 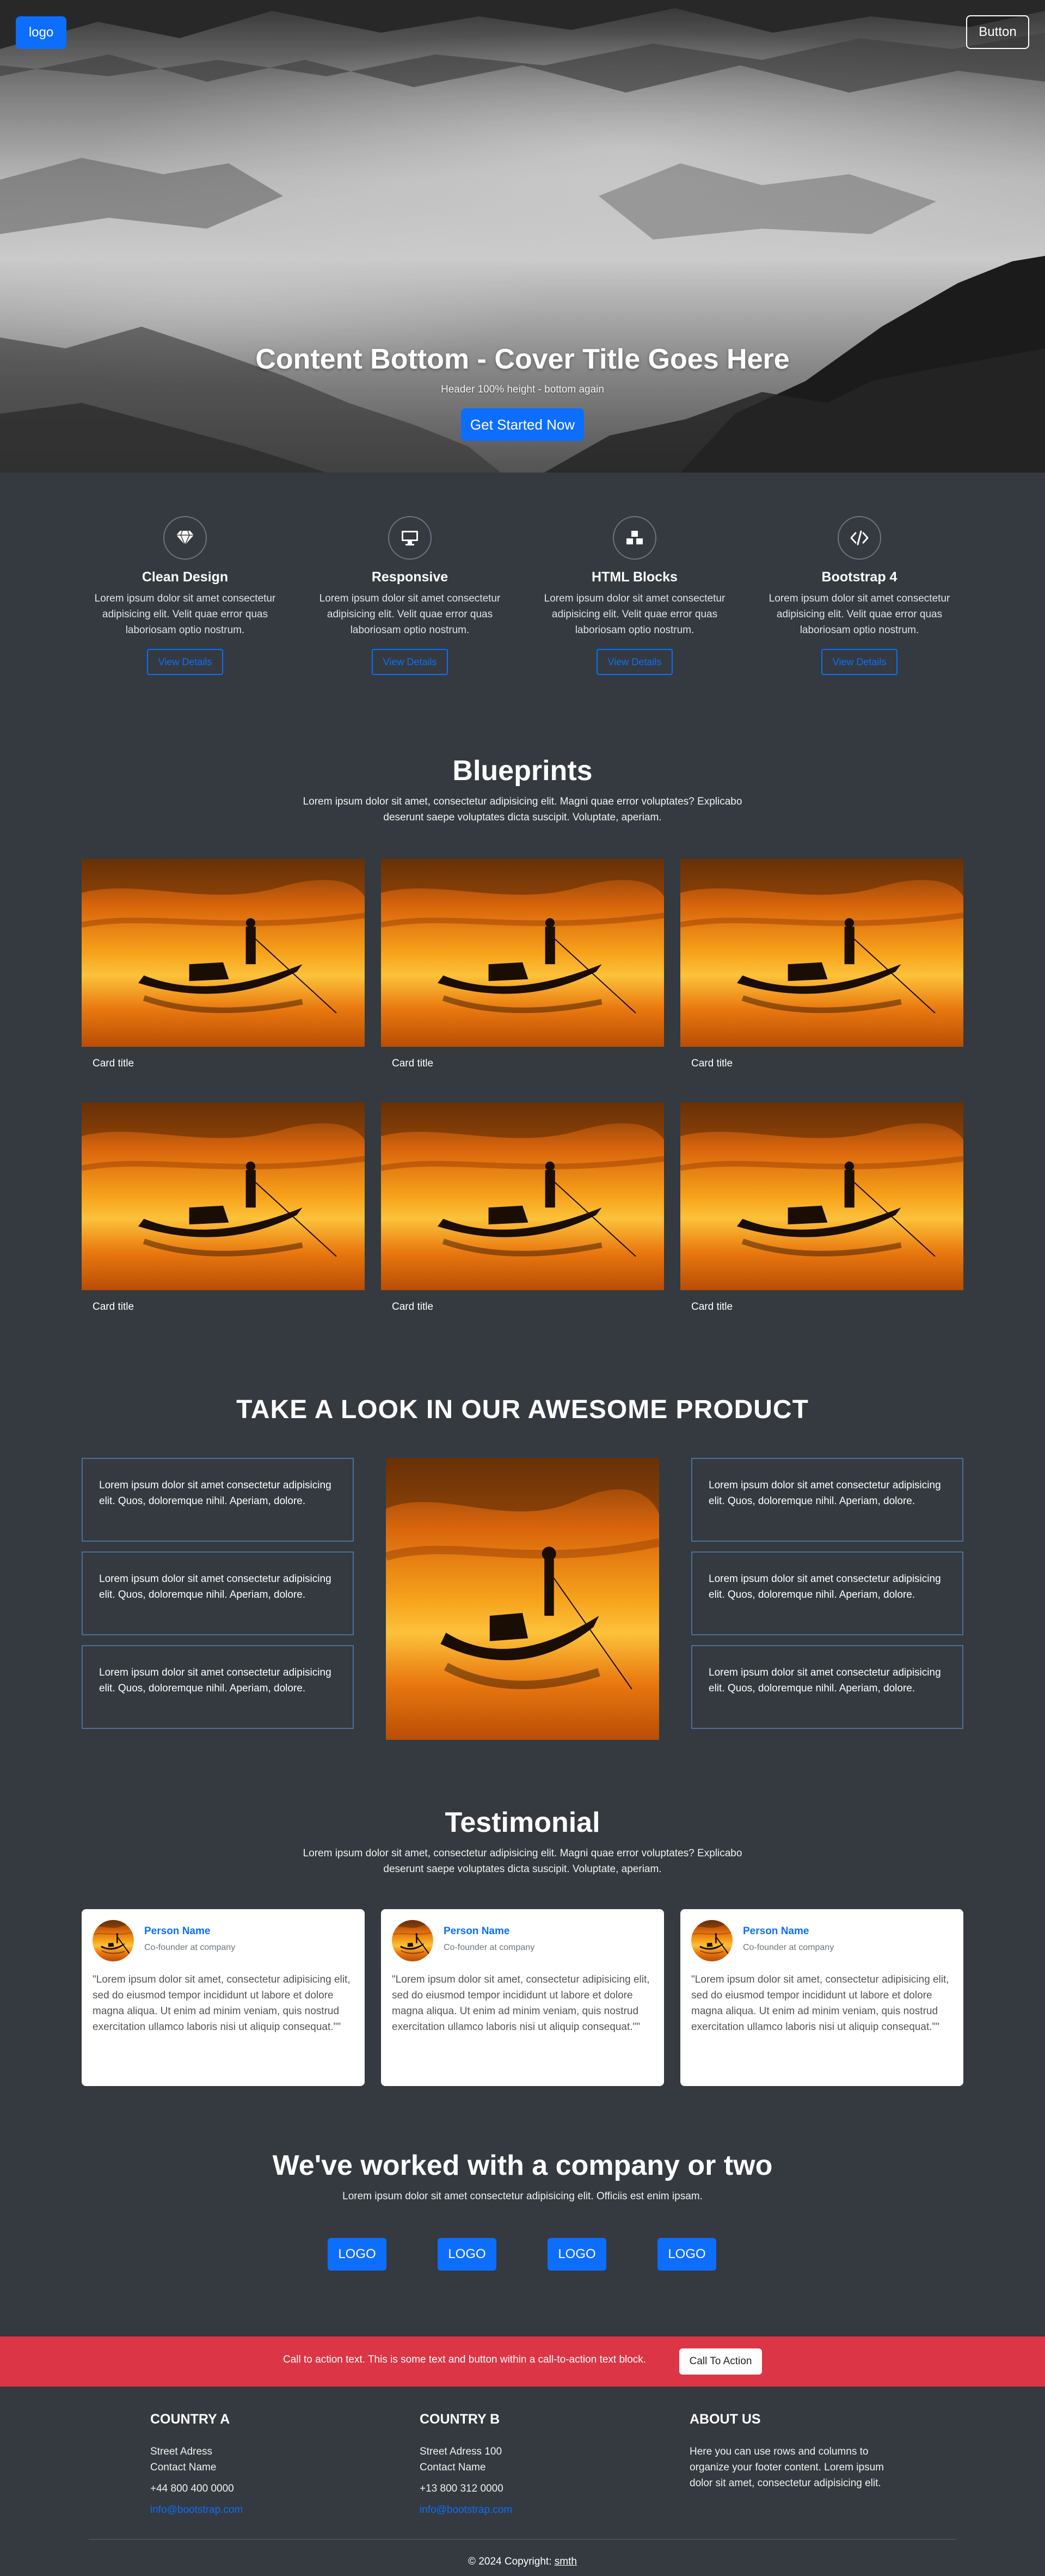 What do you see at coordinates (181, 2451) in the screenshot?
I see `footer-street: Street Adress` at bounding box center [181, 2451].